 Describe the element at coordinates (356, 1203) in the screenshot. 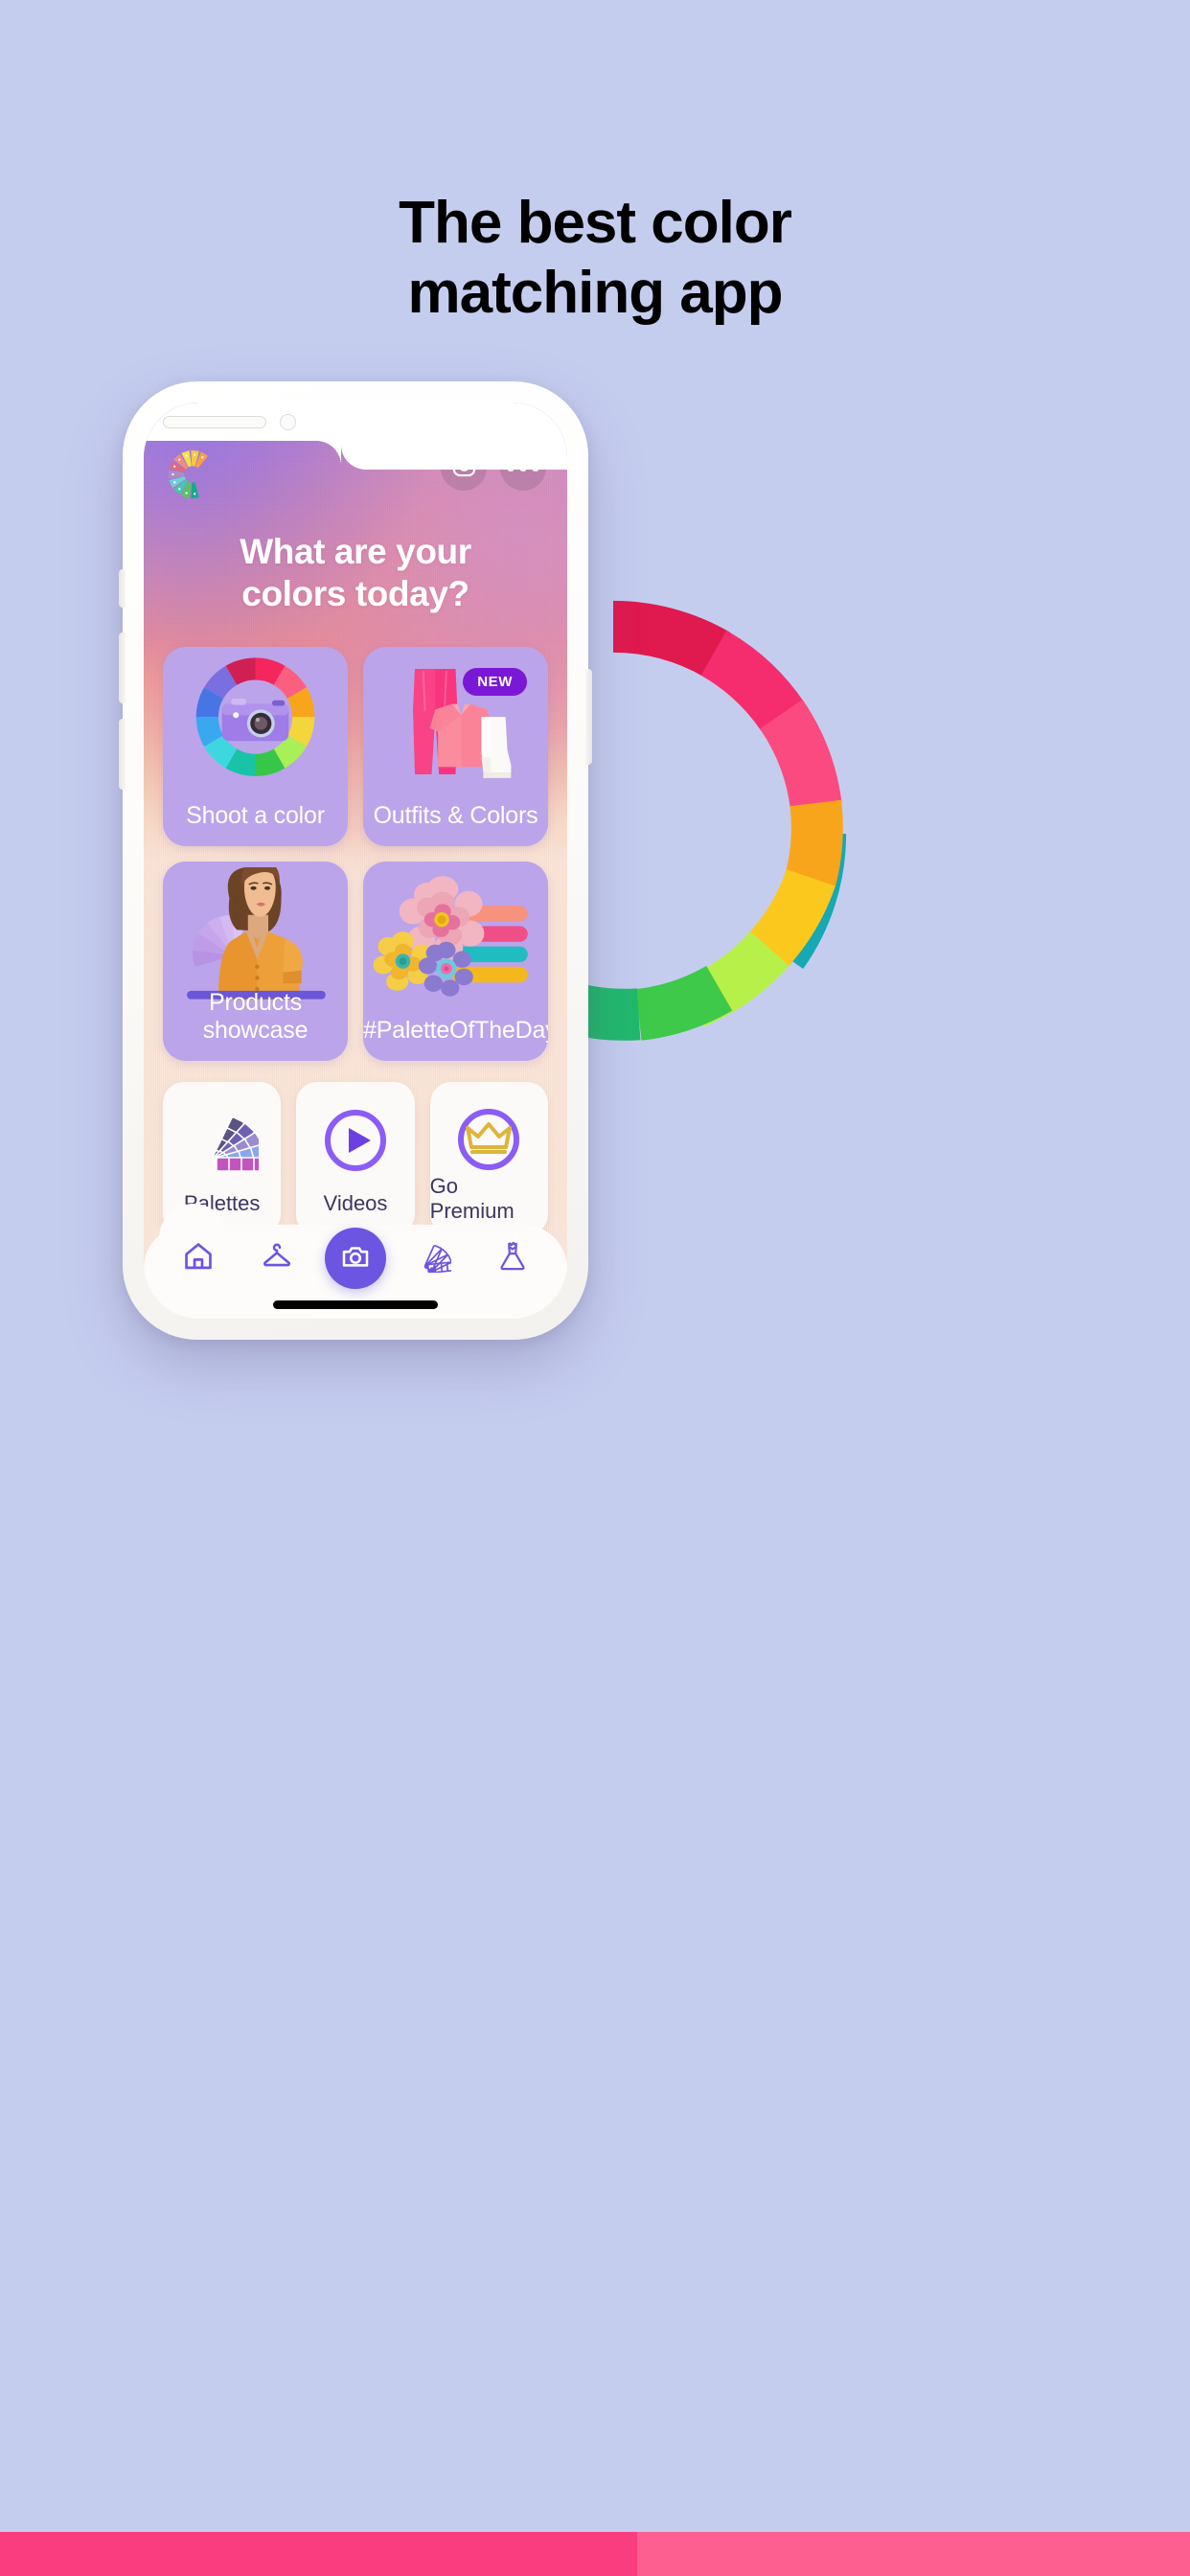

I see `shortcut-label: Videos` at that location.